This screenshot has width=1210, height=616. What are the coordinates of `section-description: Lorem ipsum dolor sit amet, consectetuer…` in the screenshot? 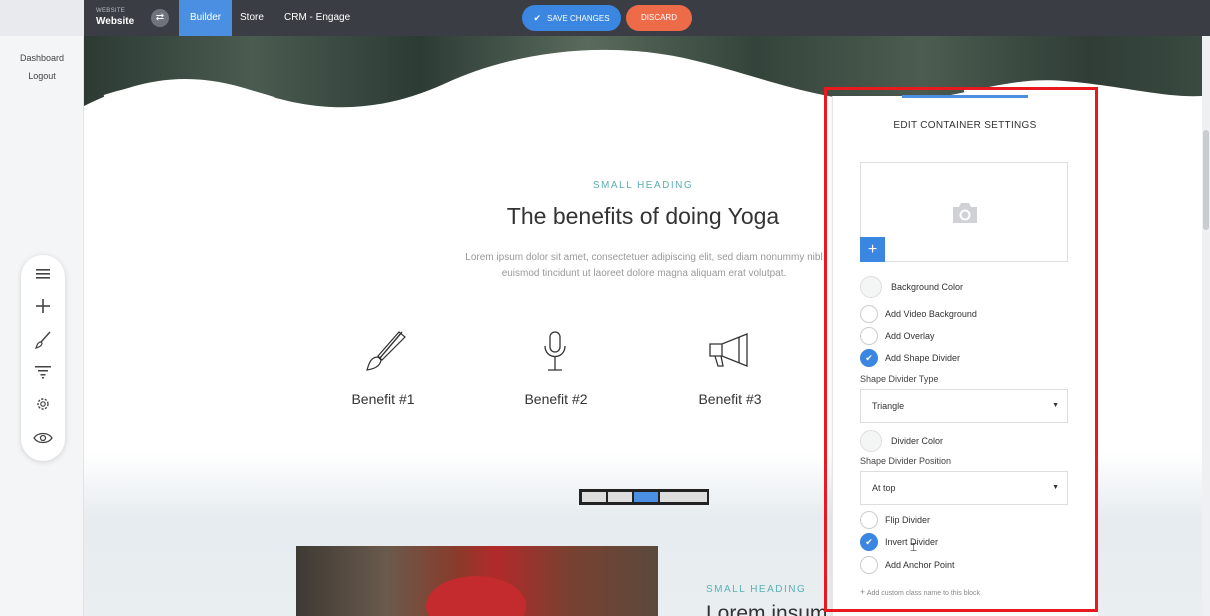 It's located at (644, 266).